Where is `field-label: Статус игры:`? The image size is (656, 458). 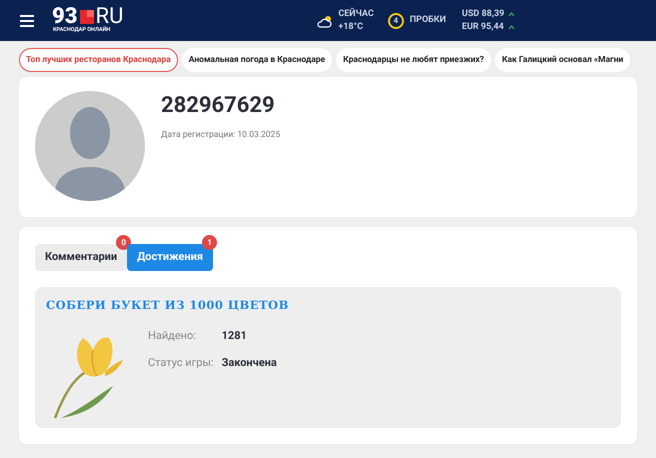 field-label: Статус игры: is located at coordinates (181, 362).